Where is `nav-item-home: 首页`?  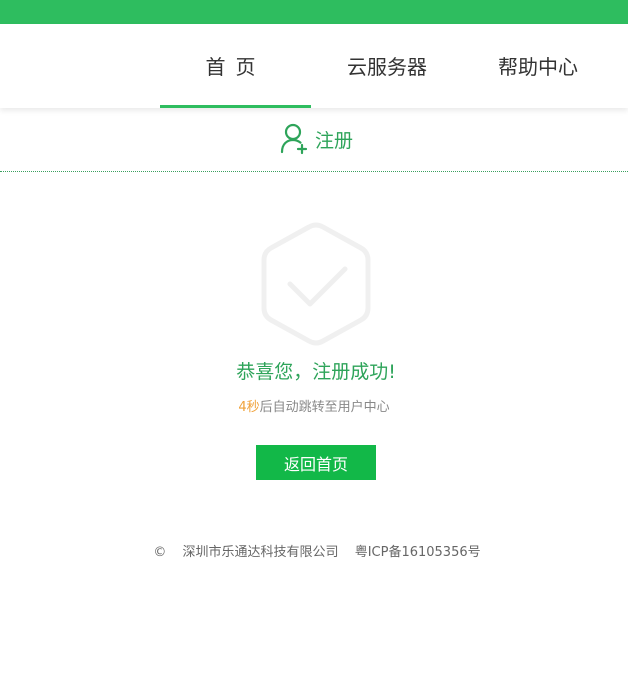
nav-item-home: 首页 is located at coordinates (235, 66).